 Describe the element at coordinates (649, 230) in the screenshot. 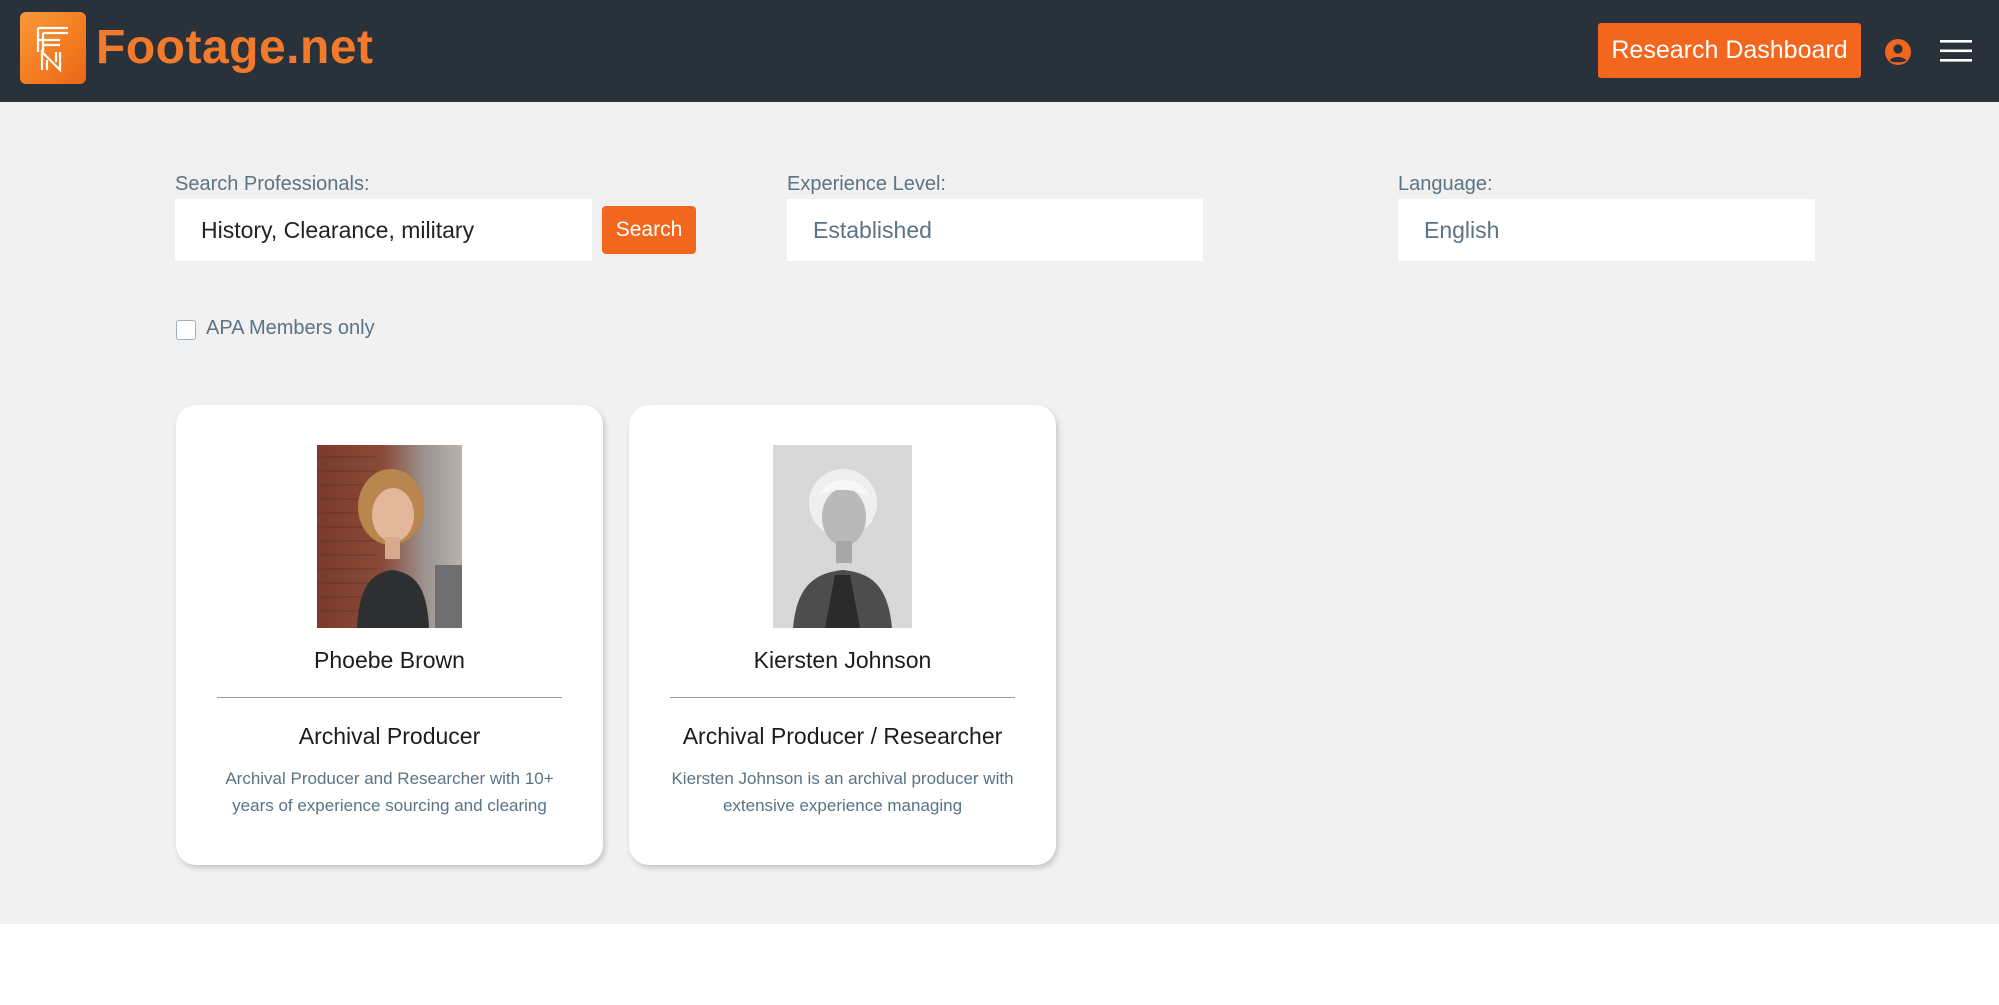

I see `search-button: Search` at that location.